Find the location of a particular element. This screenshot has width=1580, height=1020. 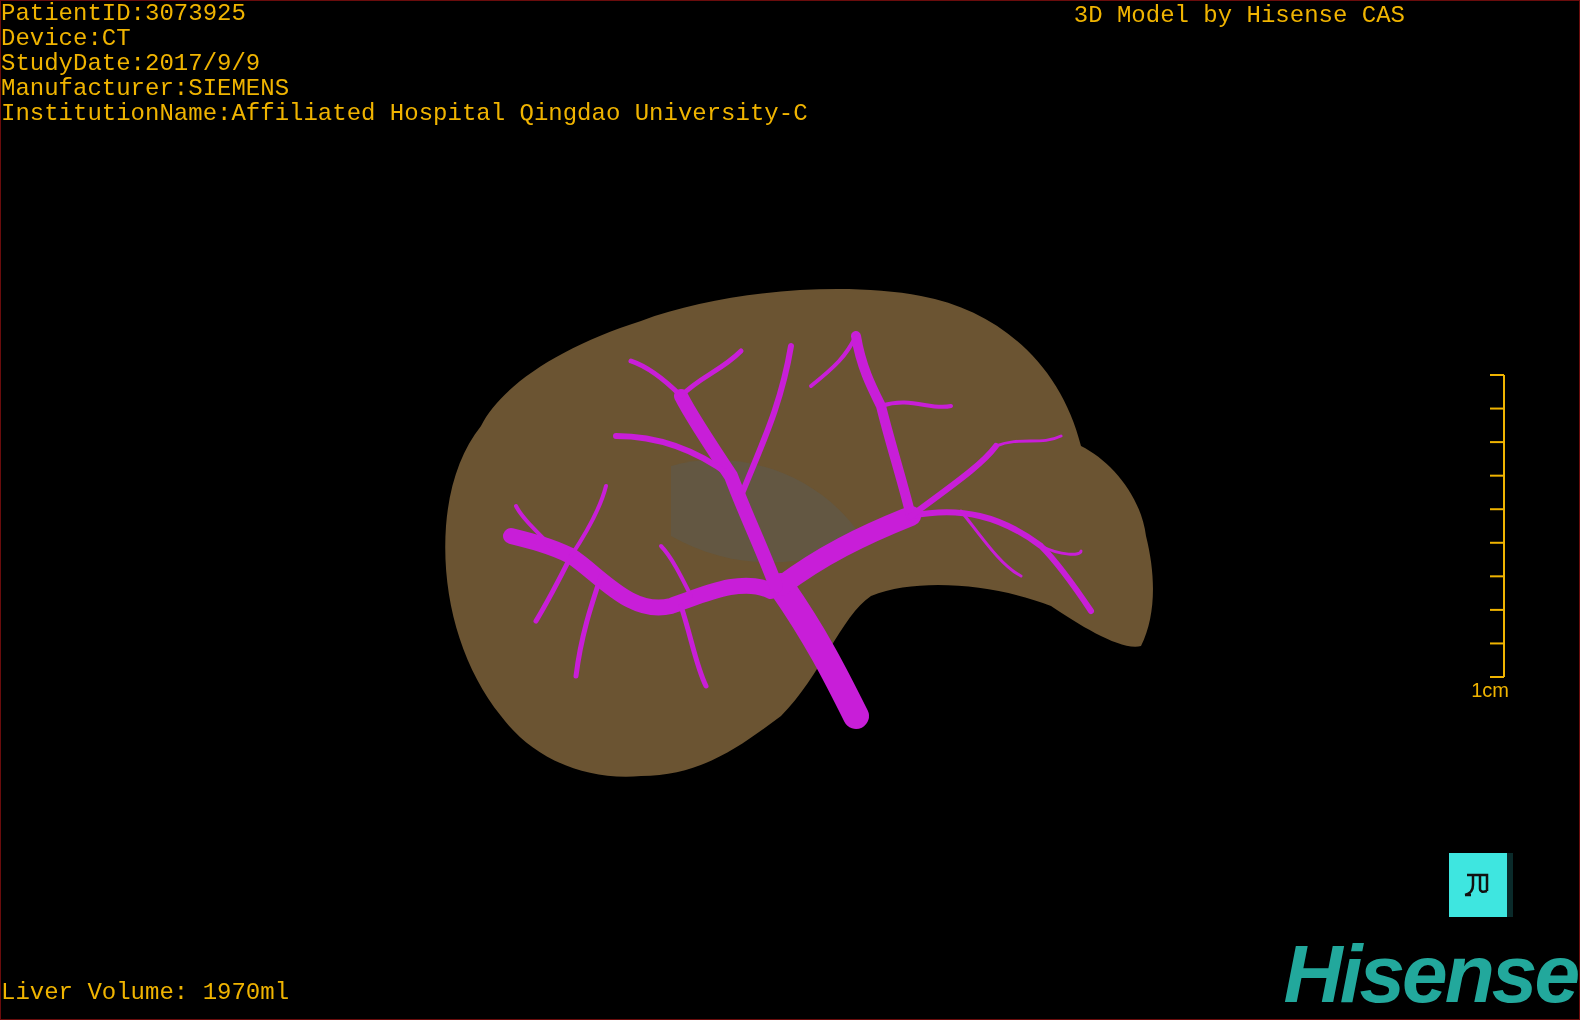

model-credit-text: 3D Model by Hisense CAS is located at coordinates (1239, 16).